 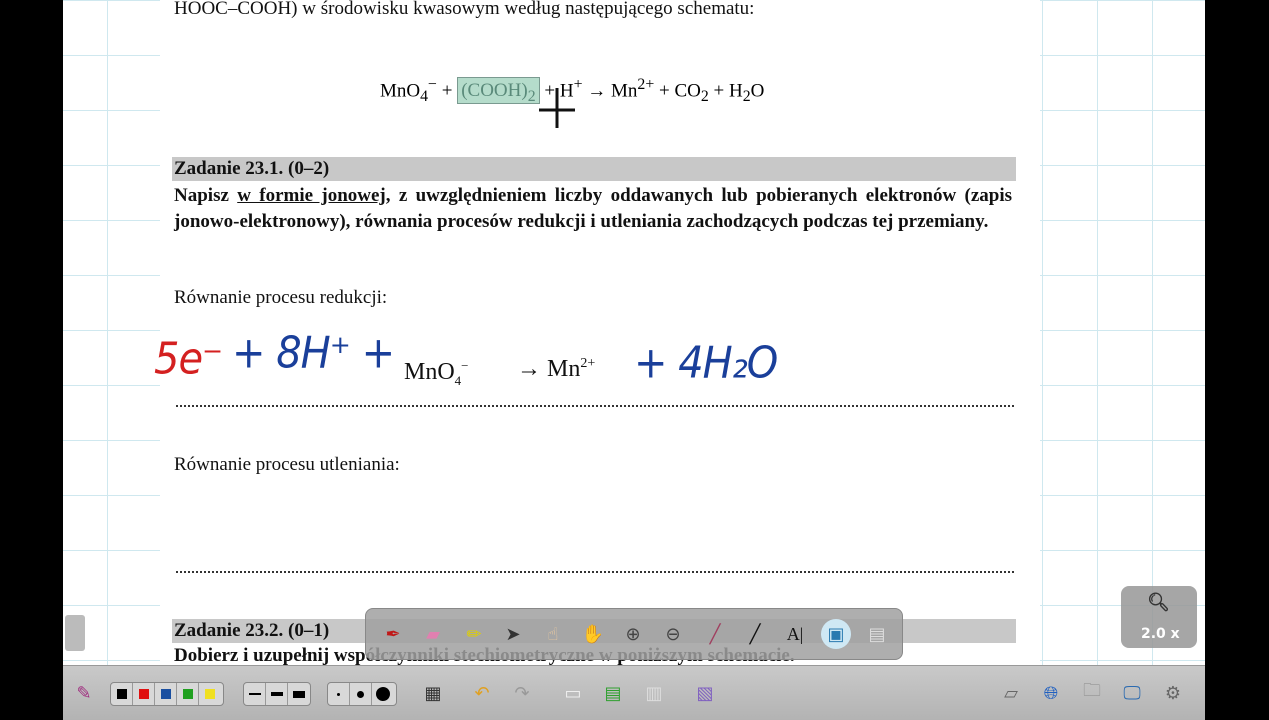 What do you see at coordinates (458, 380) in the screenshot?
I see `sub: 4` at bounding box center [458, 380].